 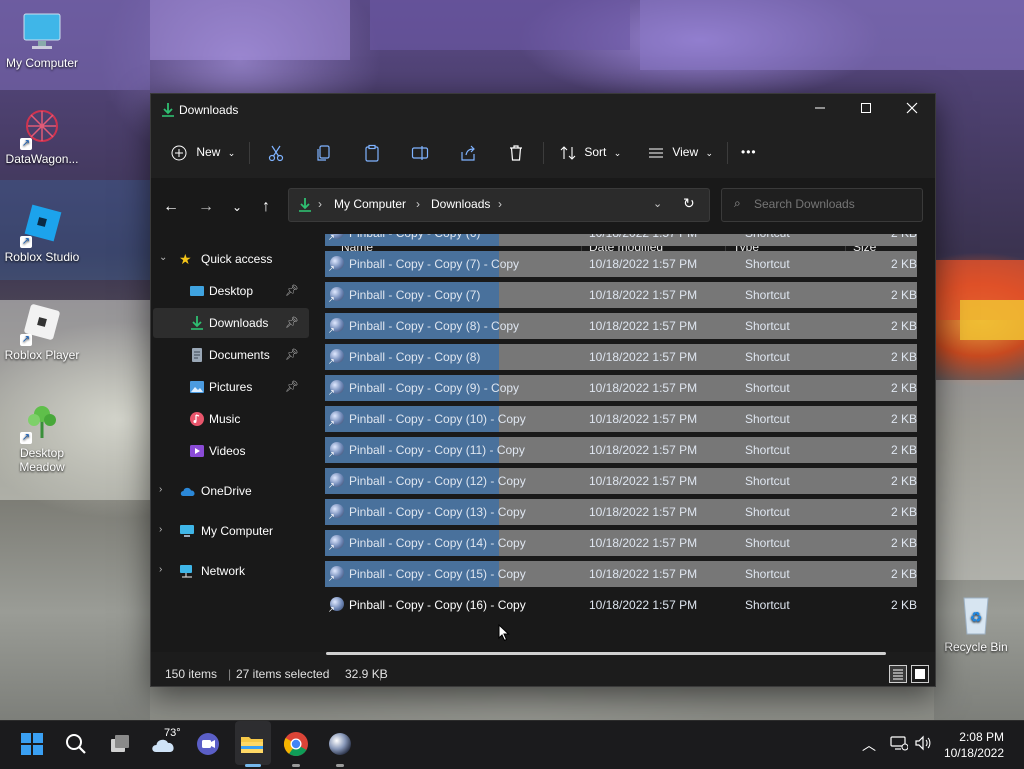 I want to click on sidebar-item-pictures: Pictures 📌︎, so click(x=231, y=387).